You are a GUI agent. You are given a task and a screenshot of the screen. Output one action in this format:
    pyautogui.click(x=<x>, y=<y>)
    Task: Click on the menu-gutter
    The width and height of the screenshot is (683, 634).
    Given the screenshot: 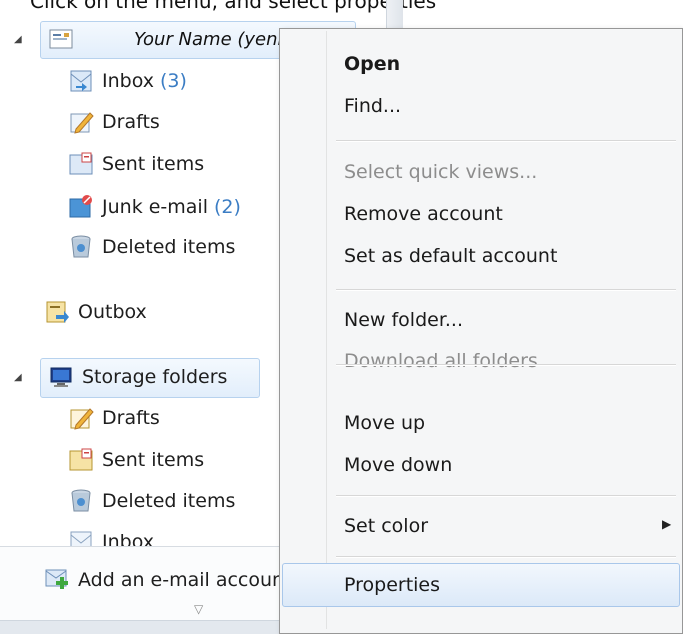 What is the action you would take?
    pyautogui.click(x=326, y=330)
    